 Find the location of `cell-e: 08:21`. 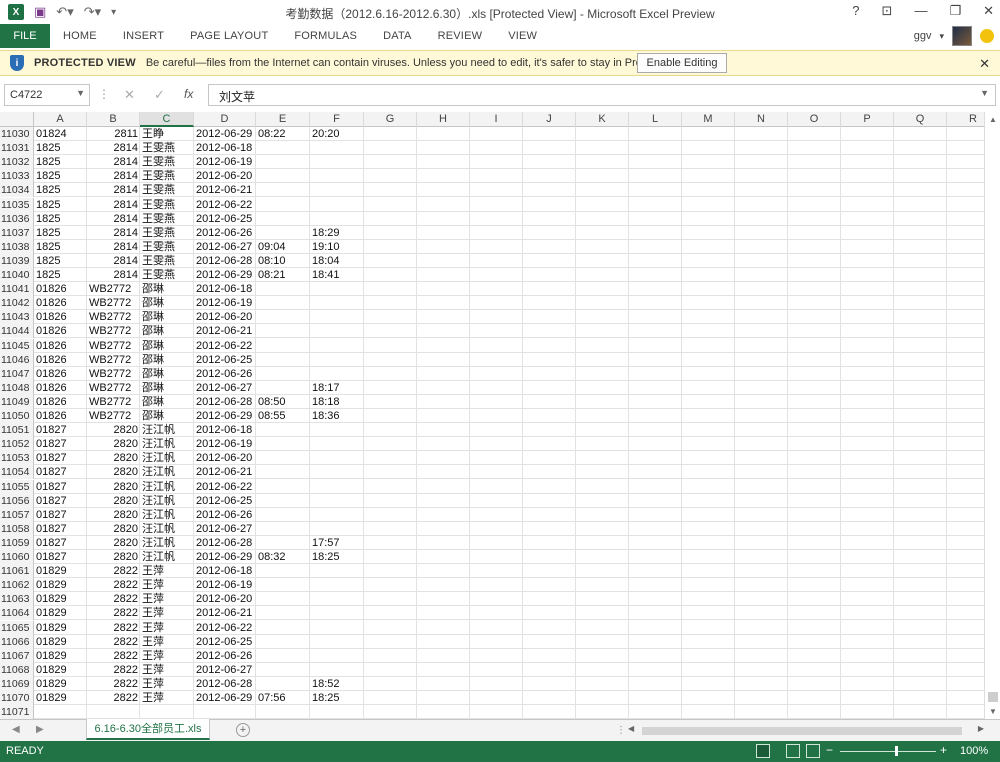

cell-e: 08:21 is located at coordinates (283, 275).